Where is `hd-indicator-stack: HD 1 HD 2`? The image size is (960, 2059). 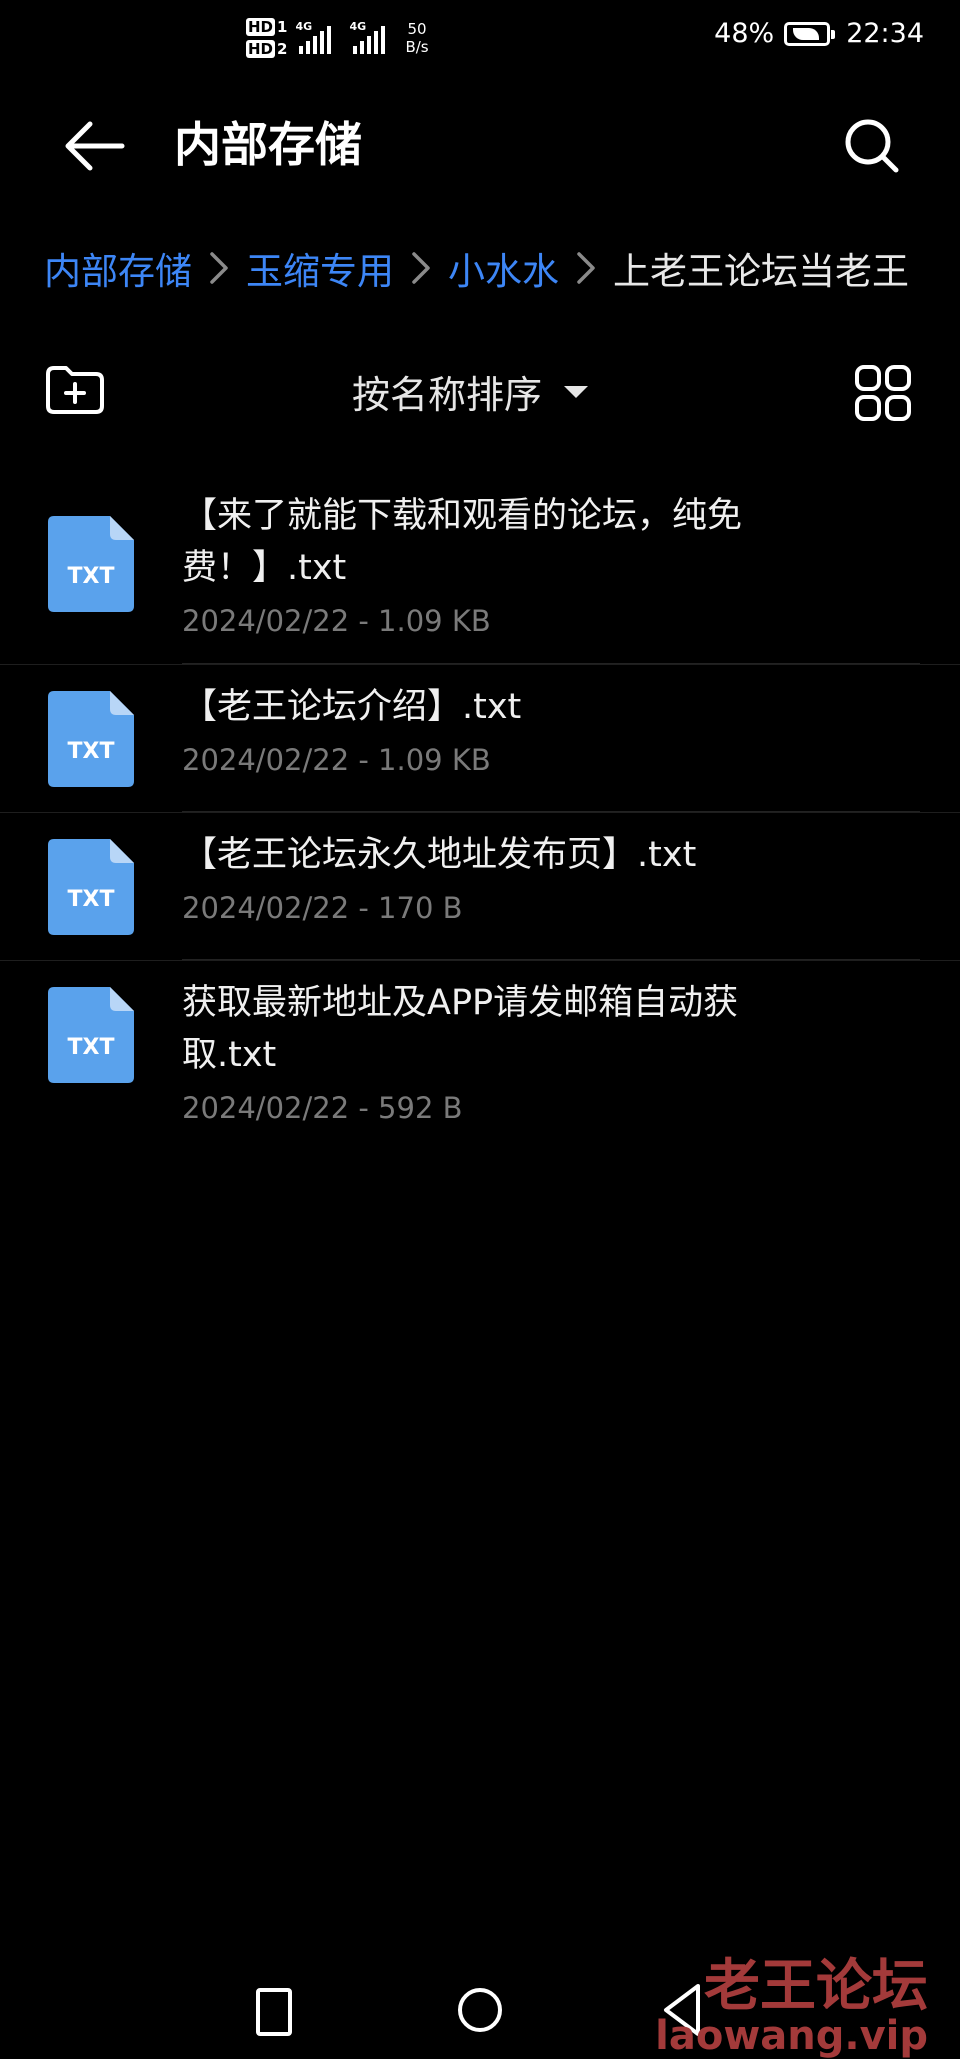 hd-indicator-stack: HD 1 HD 2 is located at coordinates (266, 38).